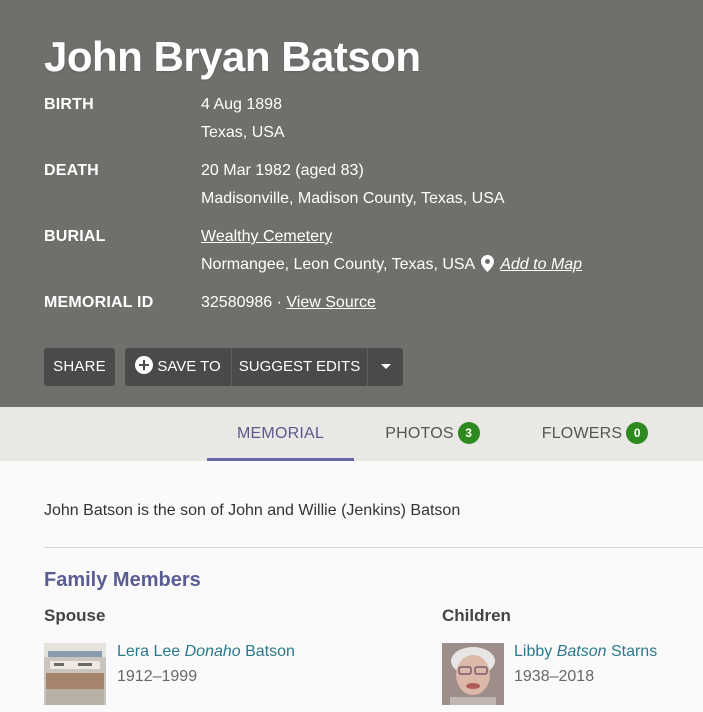  I want to click on tab-memorial: MEMORIAL, so click(280, 434).